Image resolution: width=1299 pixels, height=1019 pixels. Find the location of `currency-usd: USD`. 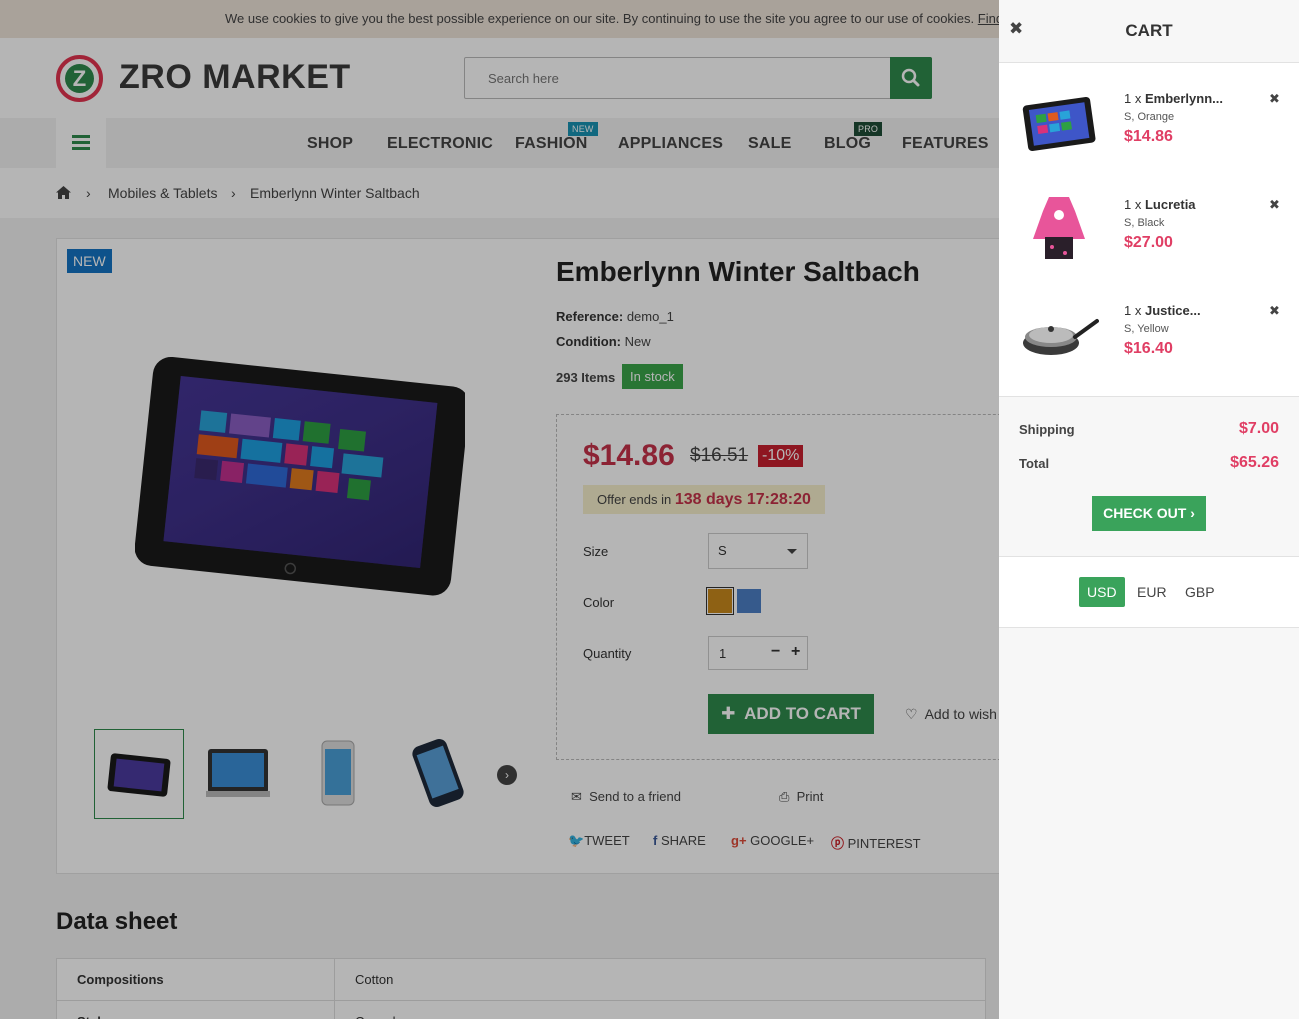

currency-usd: USD is located at coordinates (1102, 592).